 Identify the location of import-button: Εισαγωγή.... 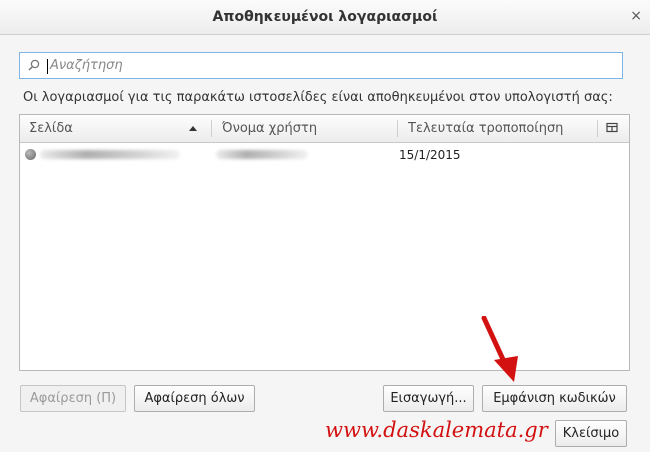
(428, 398).